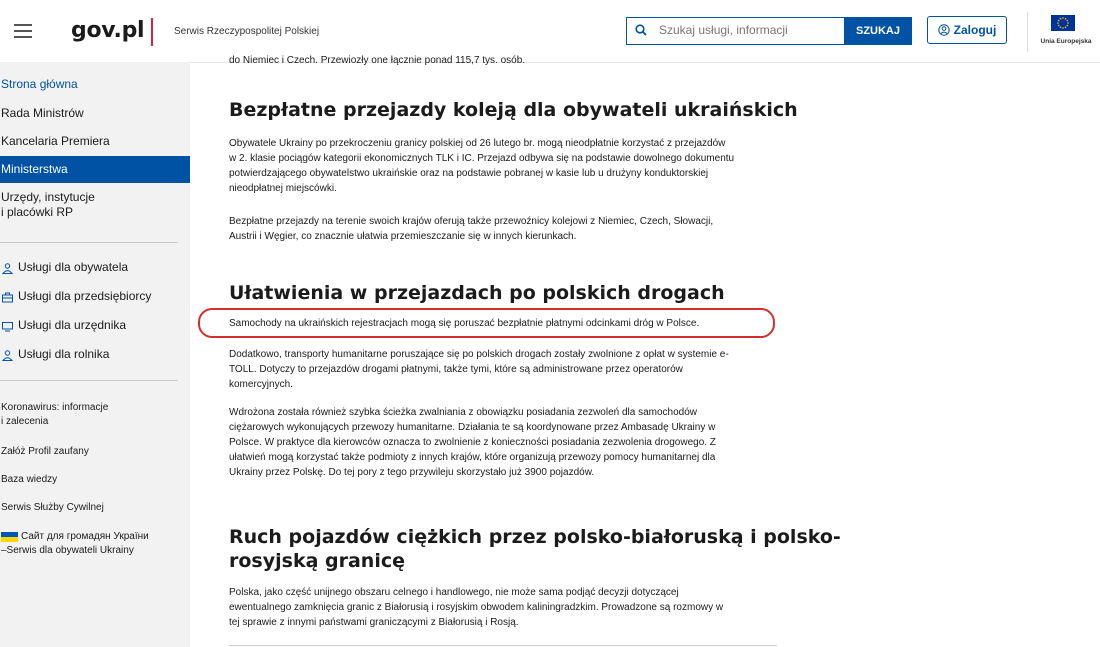 The width and height of the screenshot is (1100, 647). I want to click on sidebar-item-label: Baza wiedzy, so click(29, 479).